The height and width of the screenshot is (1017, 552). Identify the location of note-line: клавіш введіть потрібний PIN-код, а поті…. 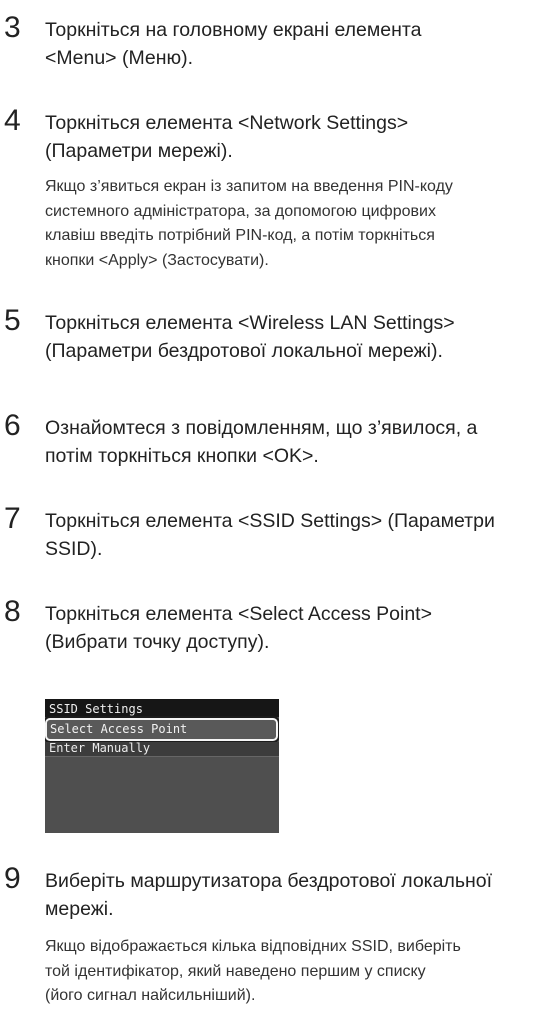
(240, 235).